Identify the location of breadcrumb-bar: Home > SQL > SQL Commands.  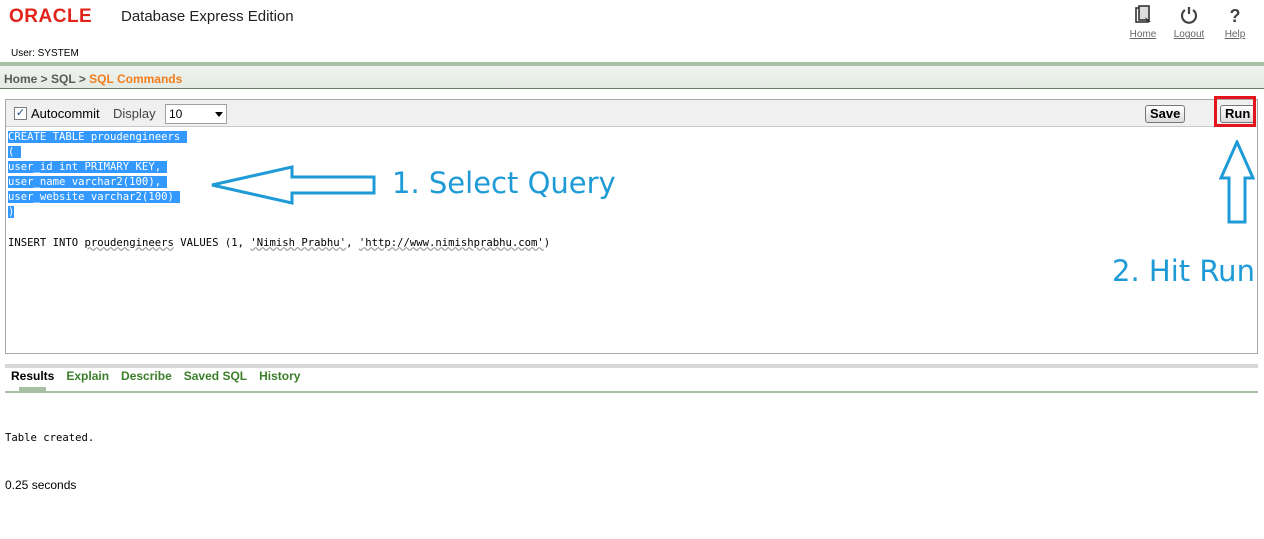
(632, 75).